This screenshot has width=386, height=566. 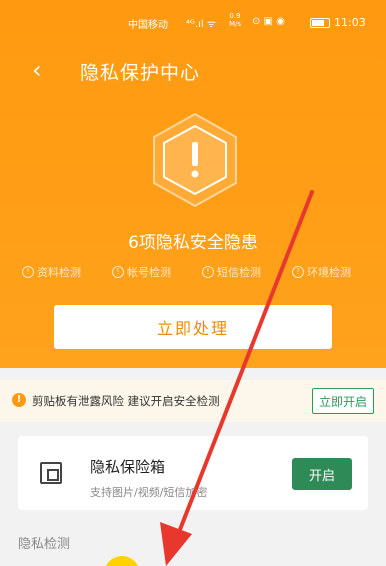 What do you see at coordinates (268, 21) in the screenshot?
I see `status-icons: ⊙ ▣ ◉` at bounding box center [268, 21].